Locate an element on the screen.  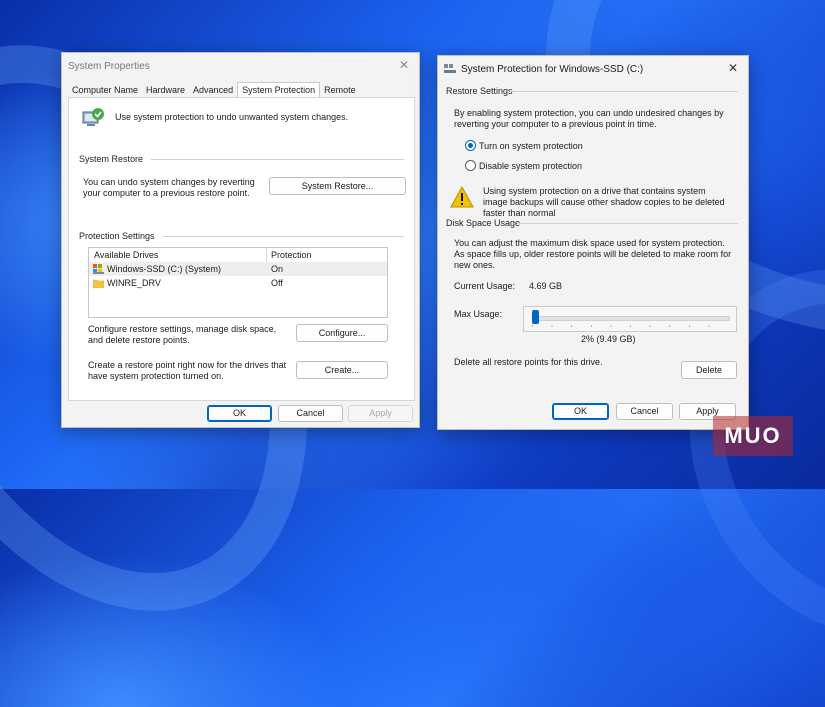
folder-icon is located at coordinates (98, 283).